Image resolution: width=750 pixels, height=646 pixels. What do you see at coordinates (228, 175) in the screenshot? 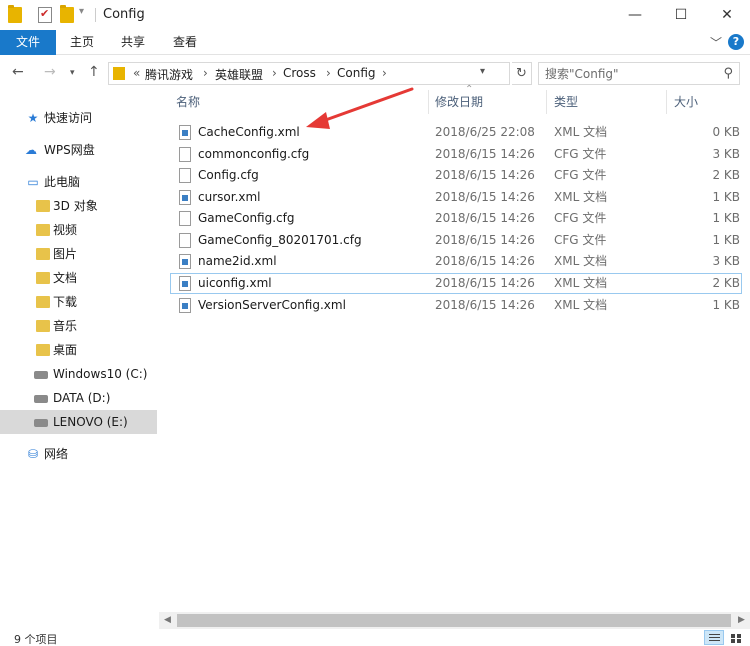
I see `file-name: Config.cfg` at bounding box center [228, 175].